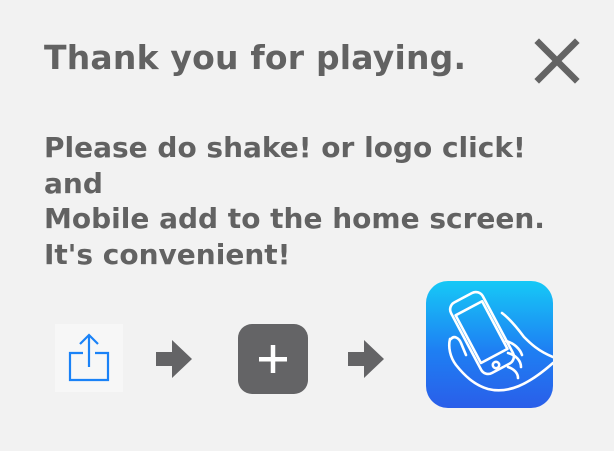 The image size is (614, 451). Describe the element at coordinates (500, 341) in the screenshot. I see `phone-in-hand-icon` at that location.